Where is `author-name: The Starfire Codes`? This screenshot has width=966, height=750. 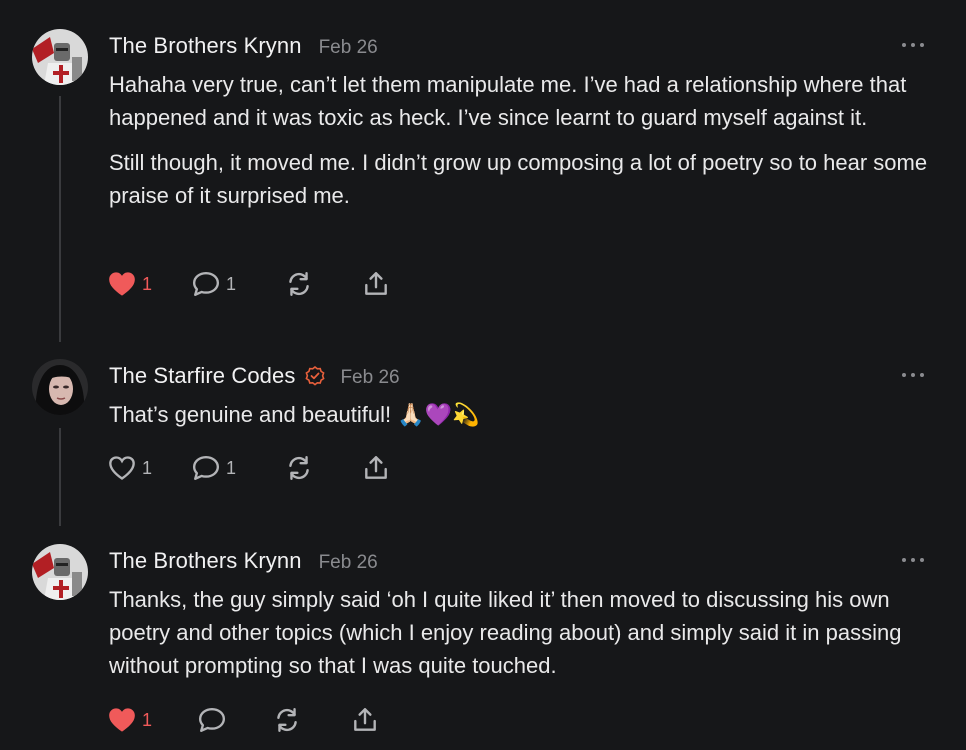 author-name: The Starfire Codes is located at coordinates (202, 376).